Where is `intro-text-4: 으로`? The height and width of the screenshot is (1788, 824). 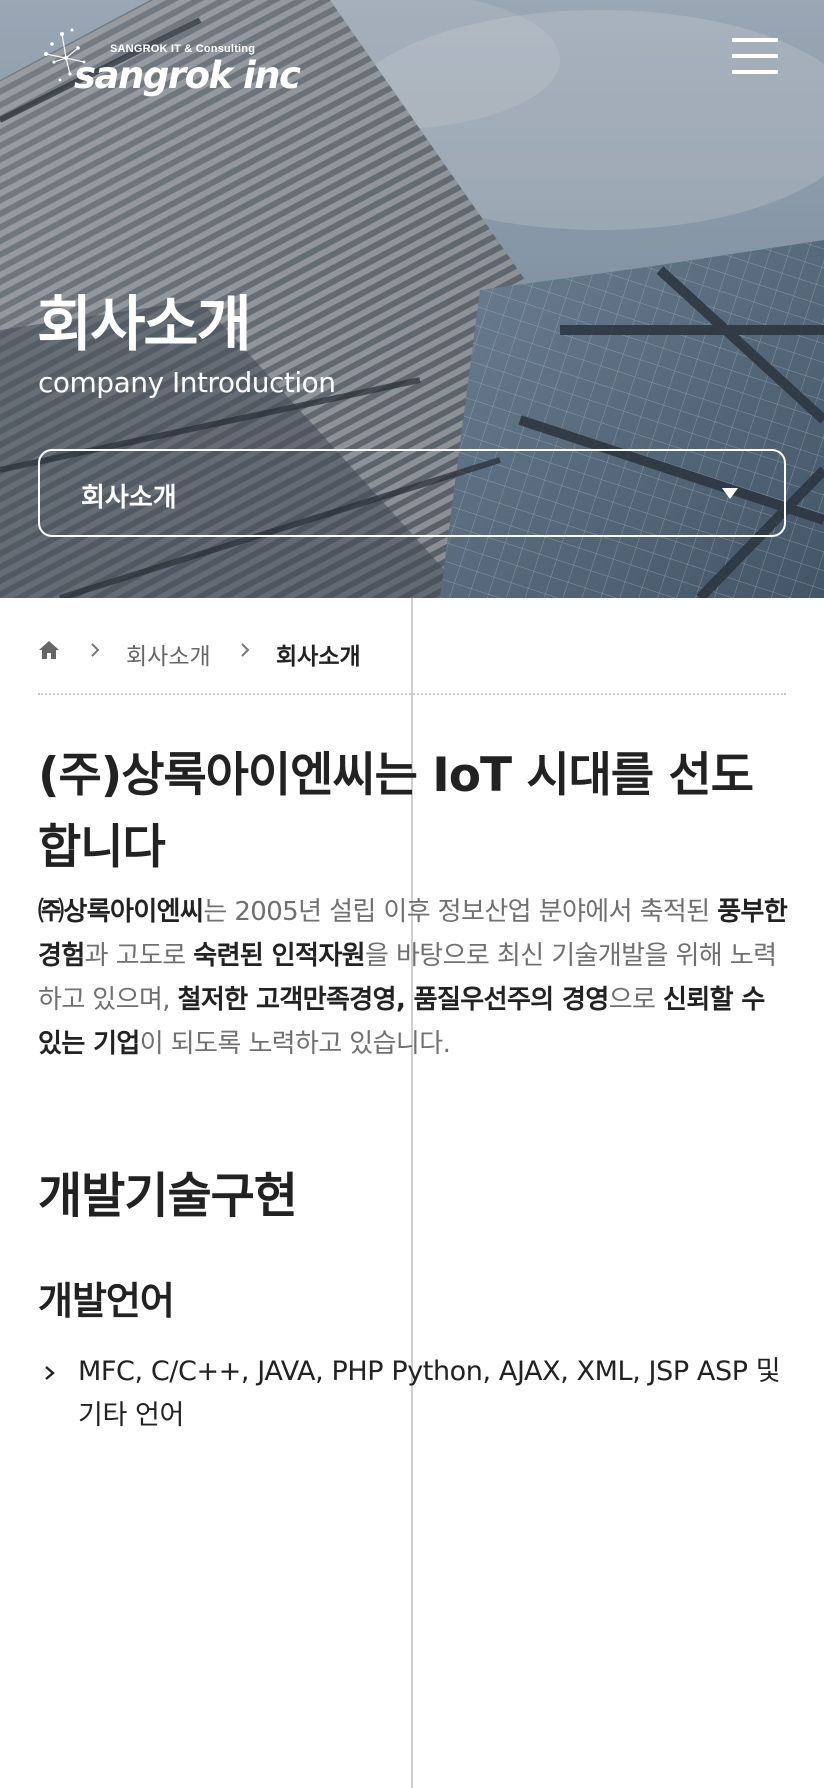 intro-text-4: 으로 is located at coordinates (635, 1000).